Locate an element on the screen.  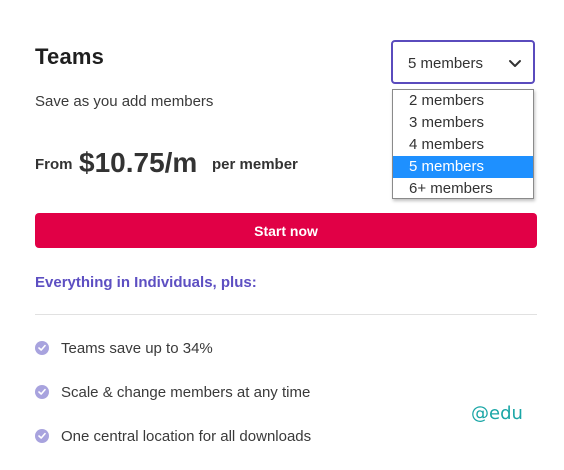
option-5-members: 5 members is located at coordinates (463, 167).